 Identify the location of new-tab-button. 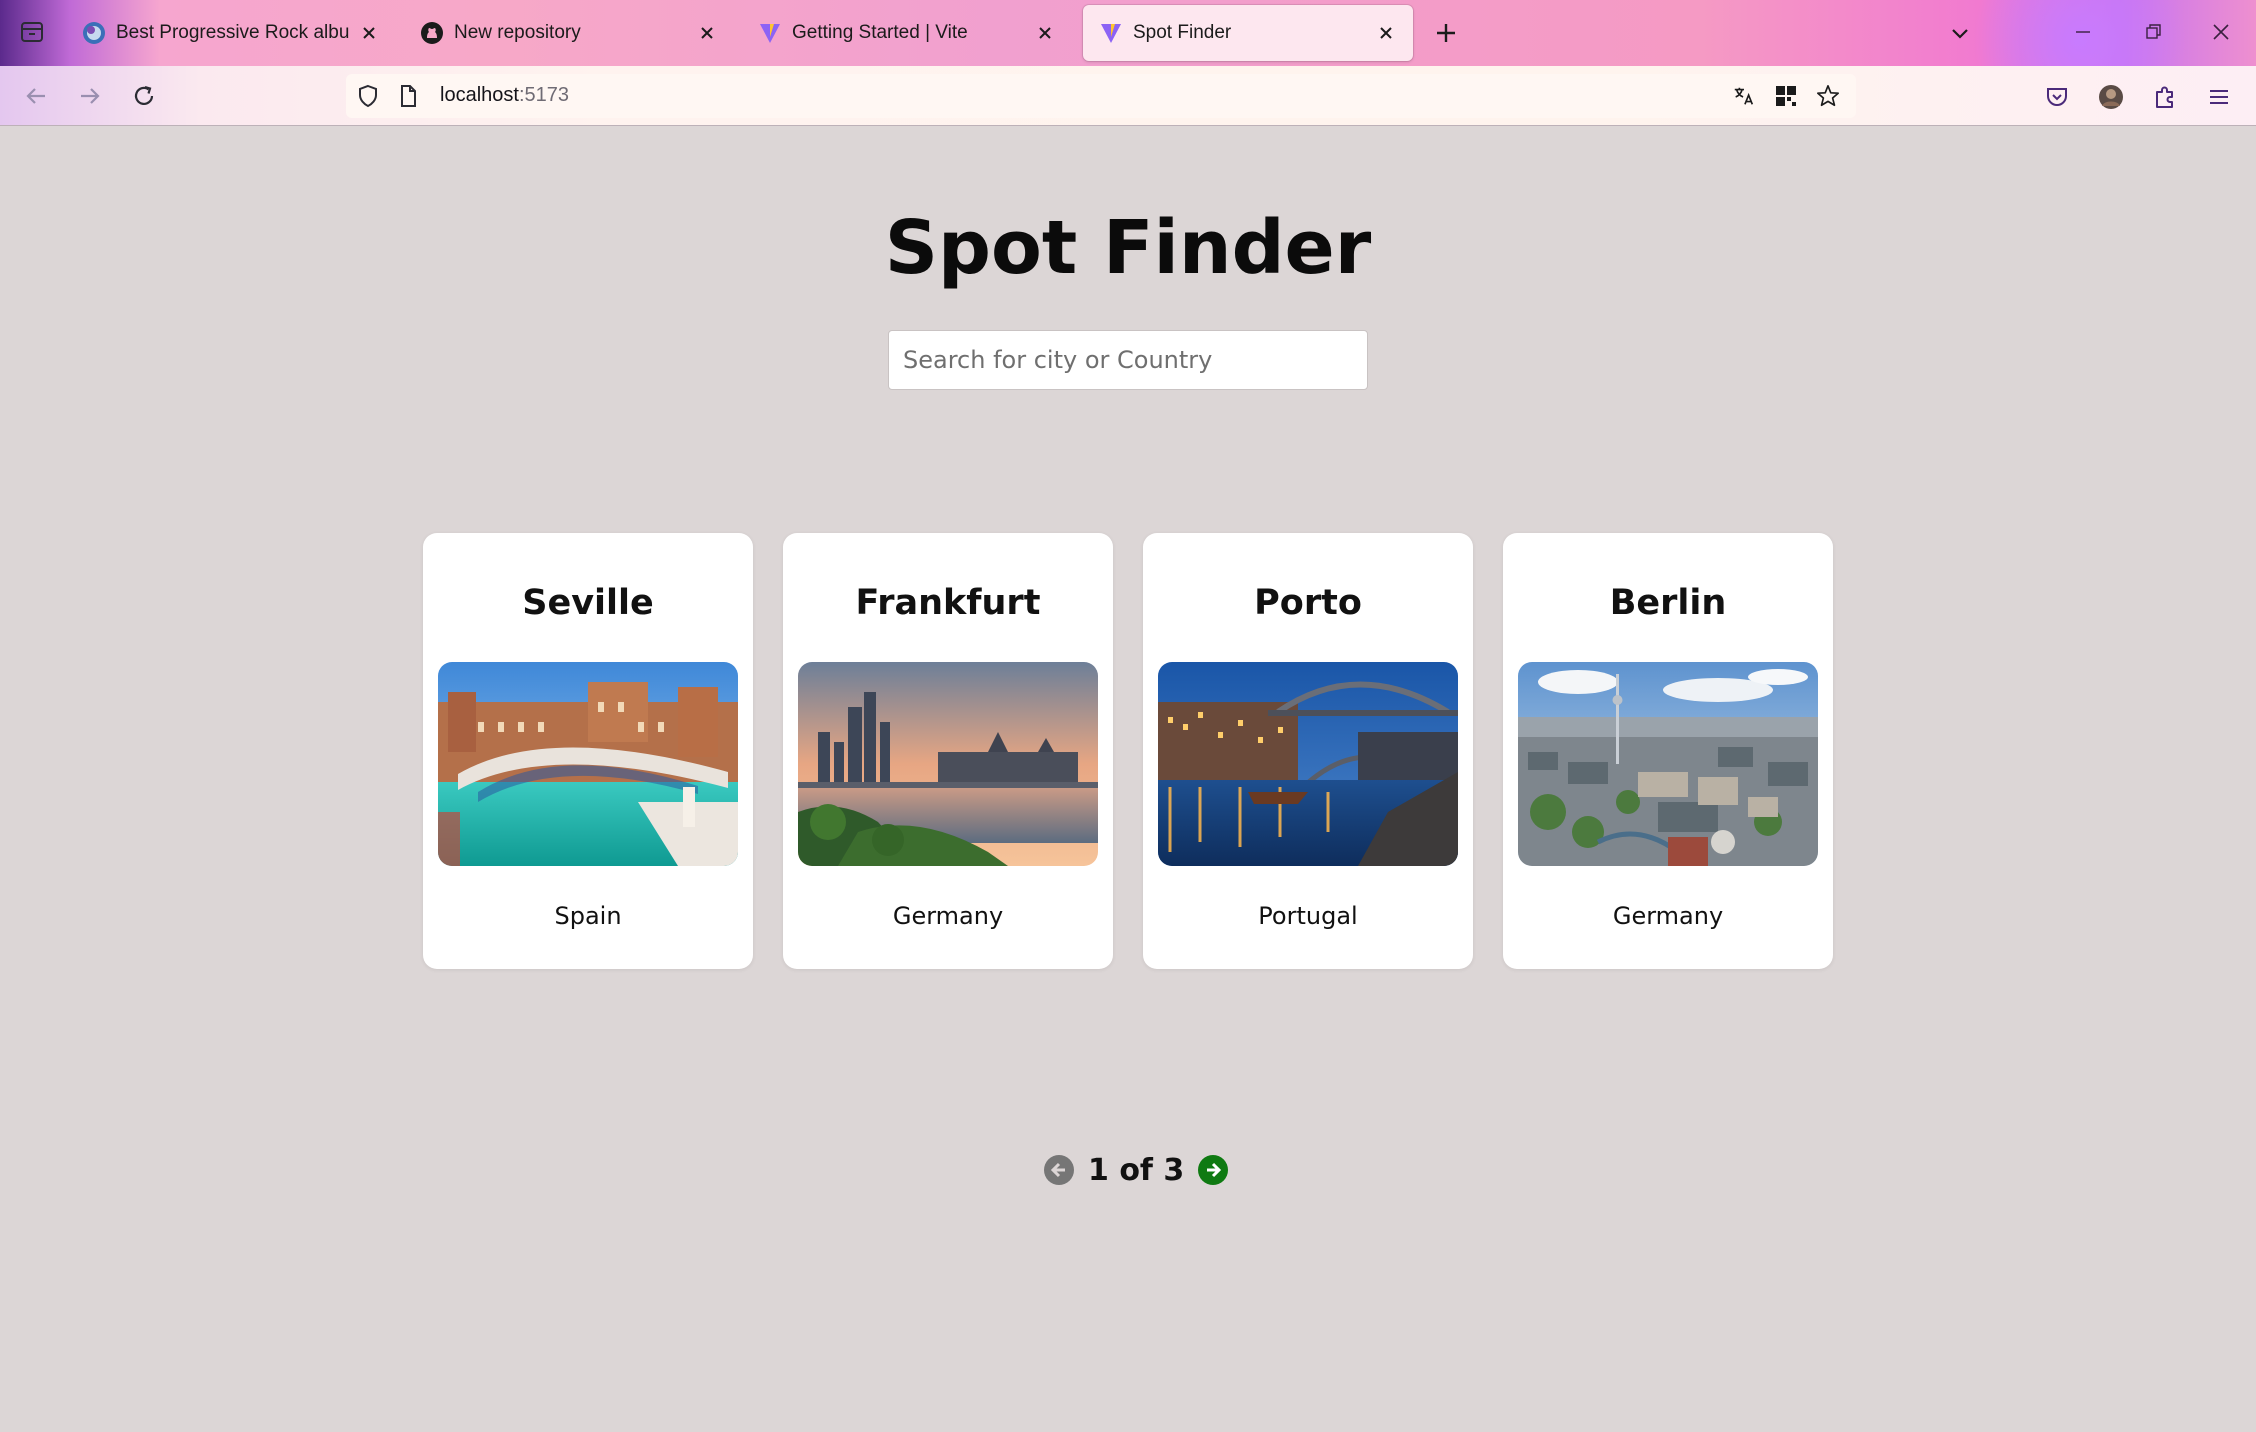
(1446, 33).